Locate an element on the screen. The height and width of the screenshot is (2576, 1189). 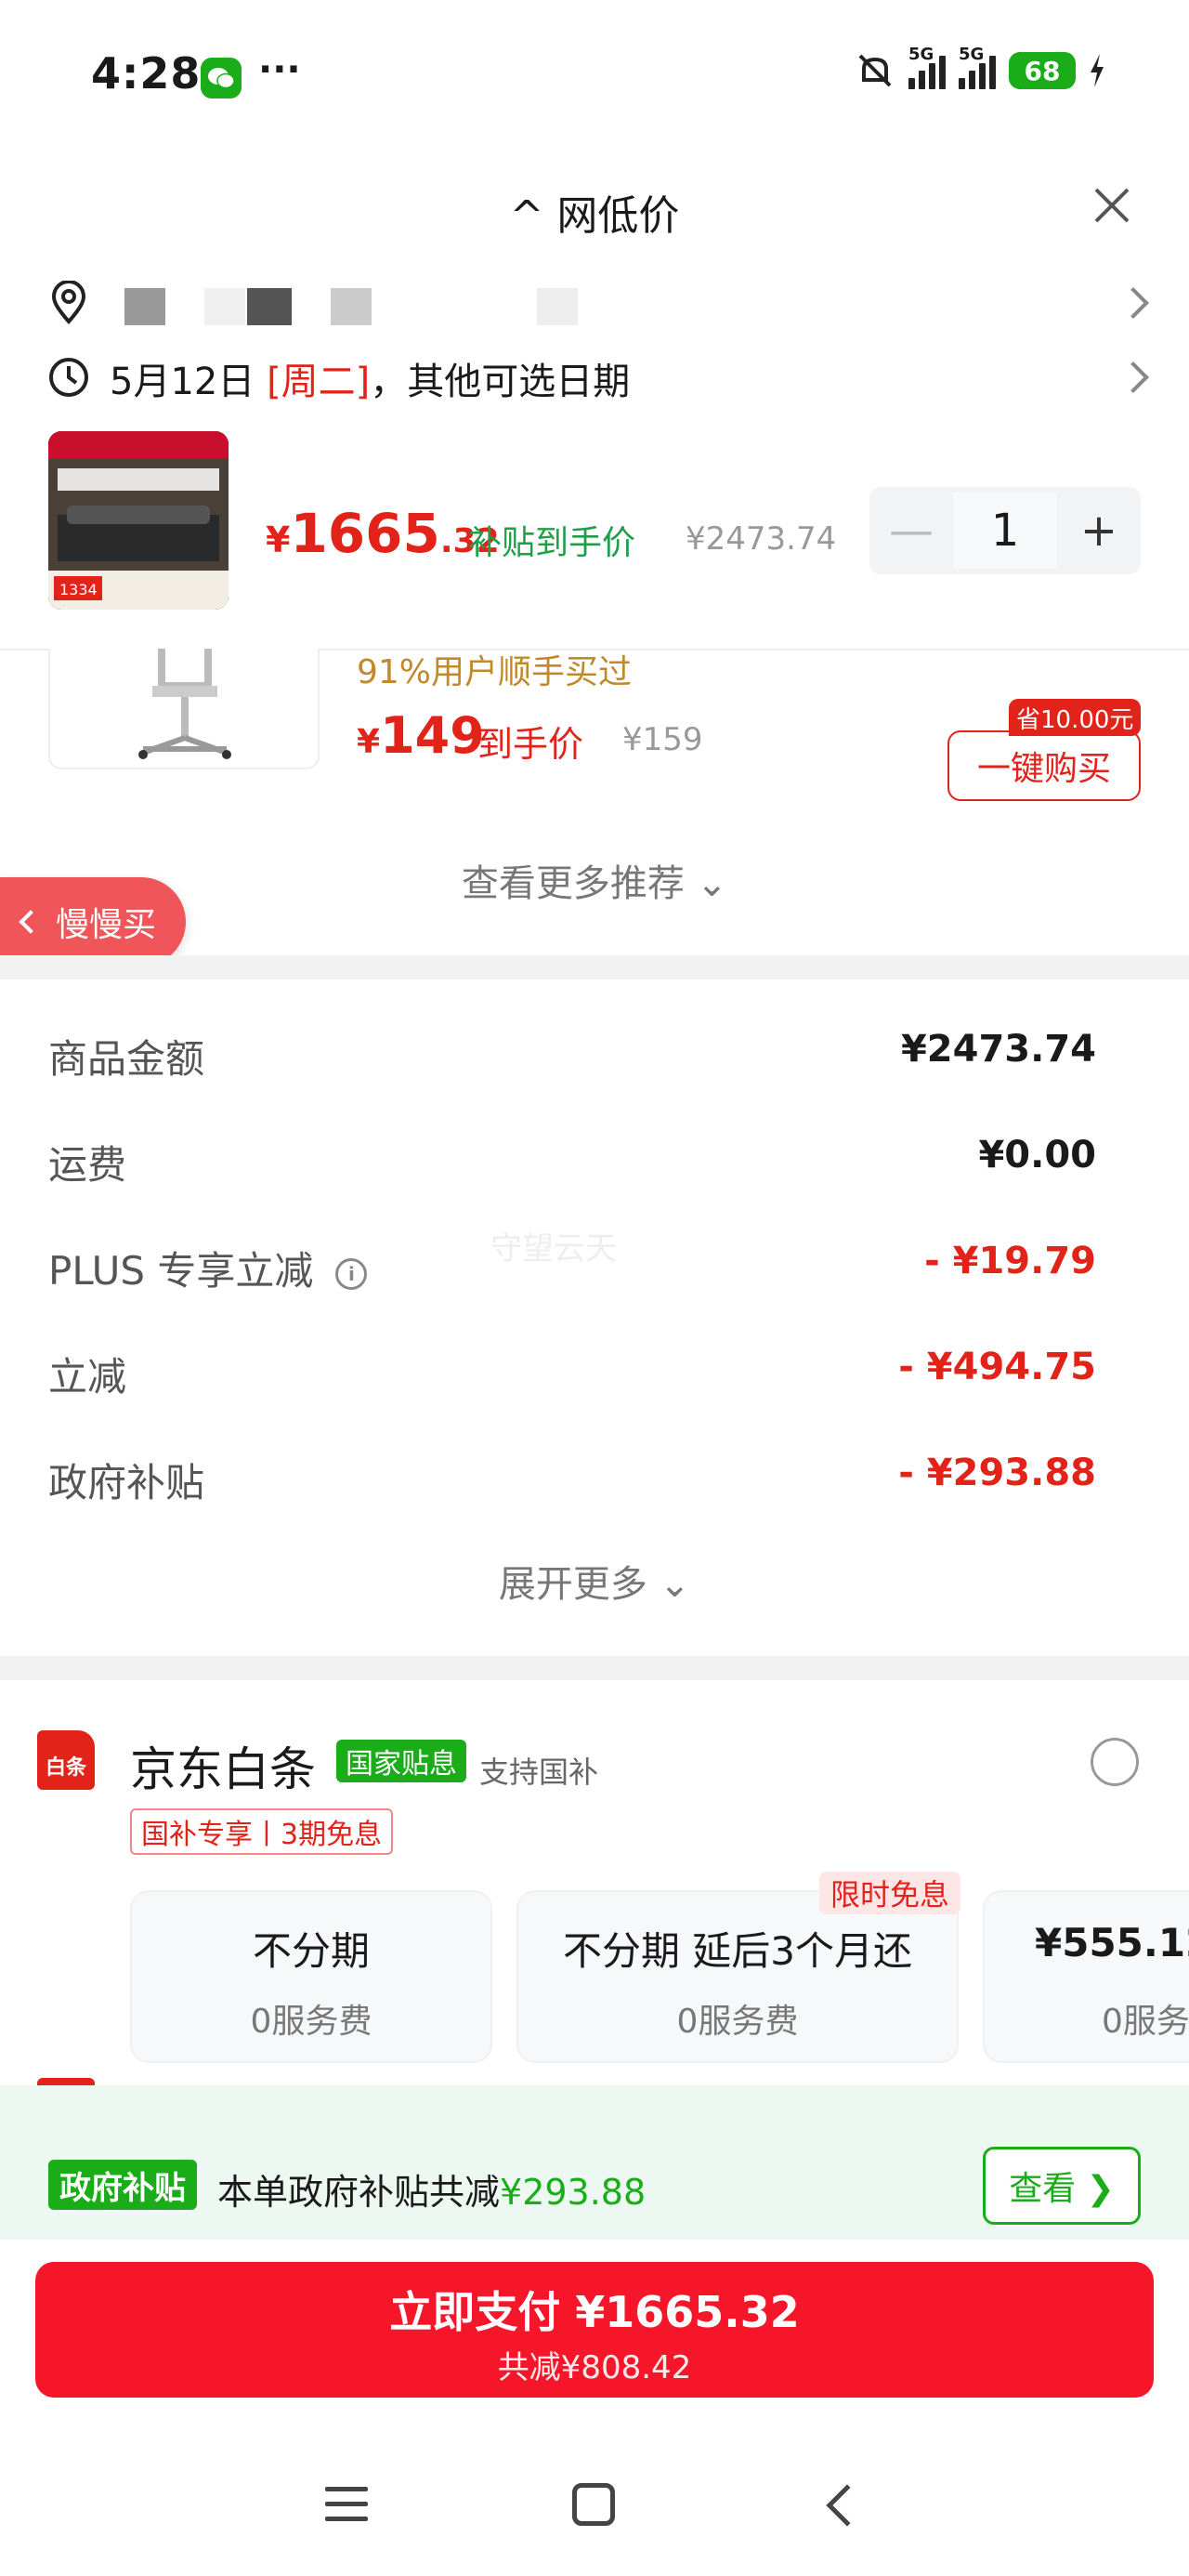
chevron-left-icon is located at coordinates (31, 922).